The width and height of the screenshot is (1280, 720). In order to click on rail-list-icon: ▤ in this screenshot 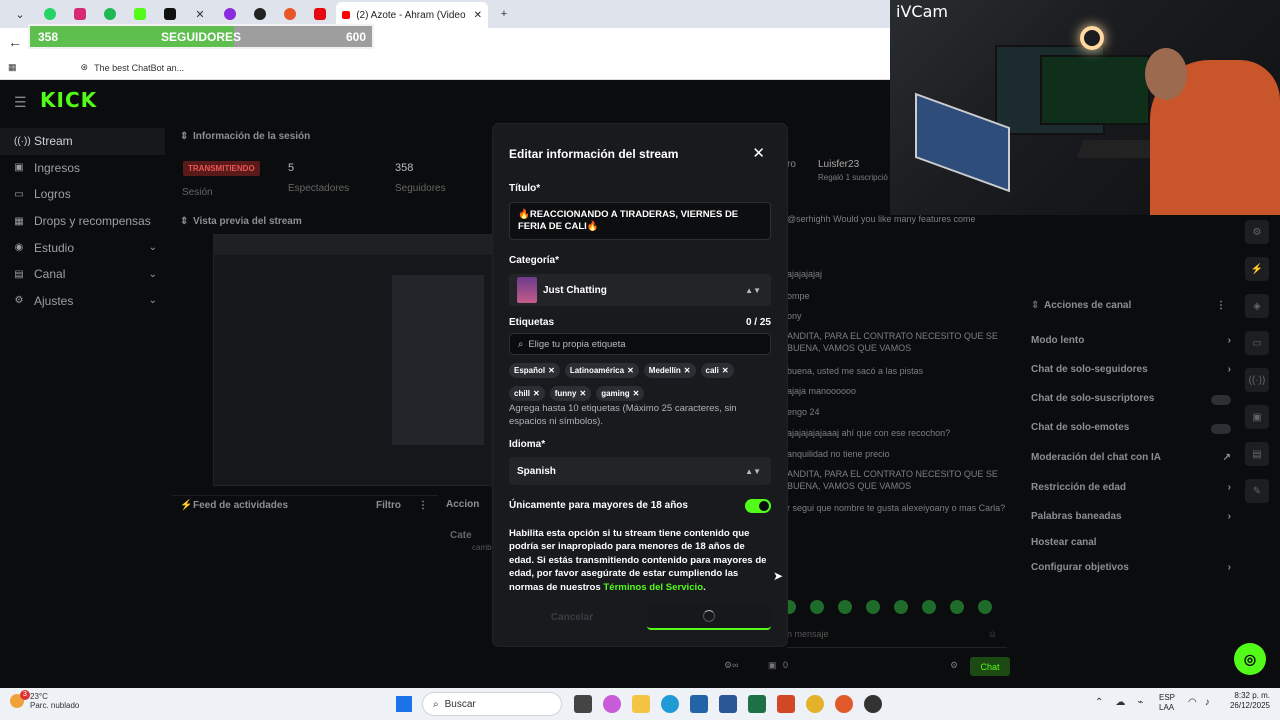, I will do `click(1257, 454)`.